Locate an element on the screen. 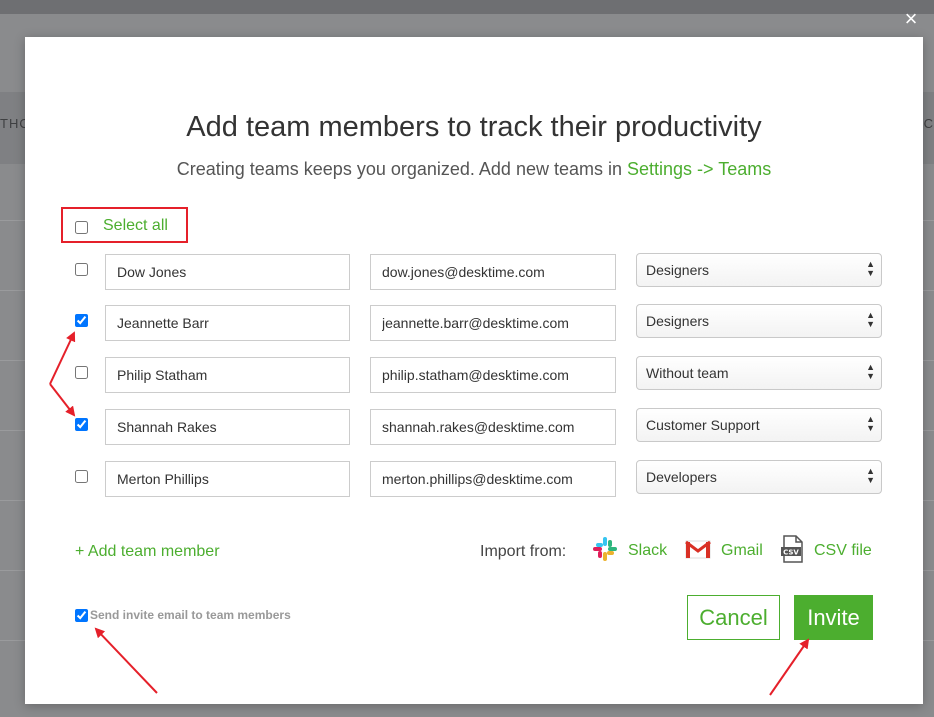 This screenshot has height=717, width=934. team-select-value: Without team is located at coordinates (687, 373).